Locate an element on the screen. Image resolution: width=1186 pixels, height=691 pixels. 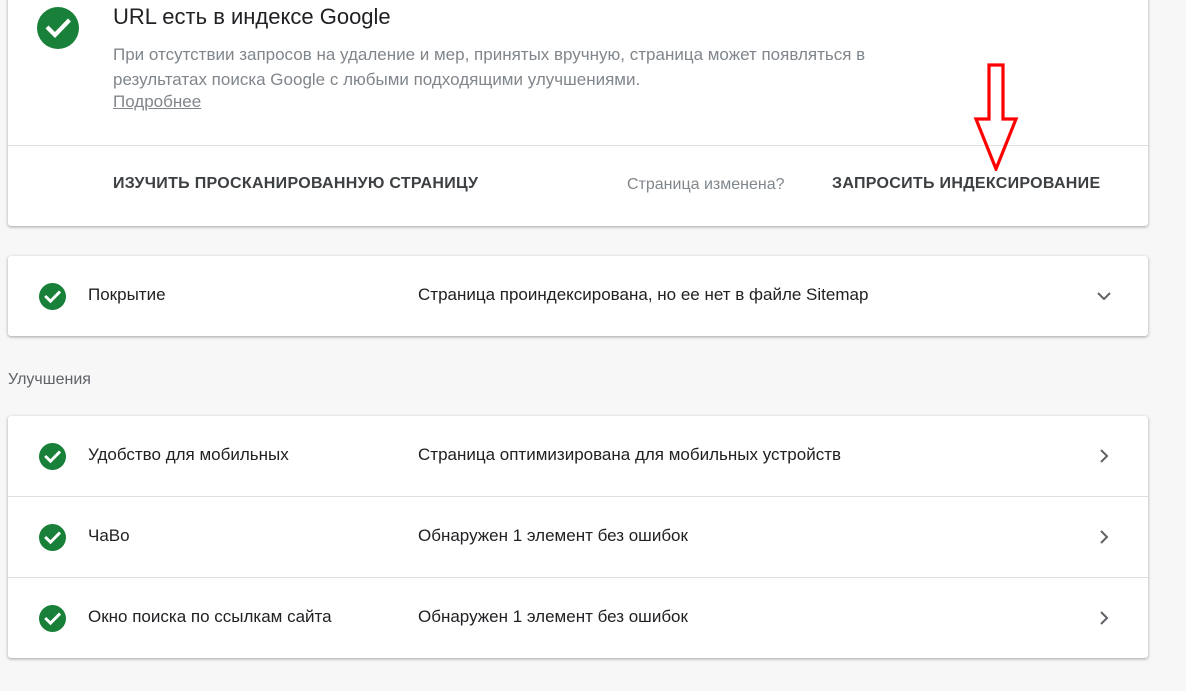
enhancements-heading: Улучшения is located at coordinates (49, 379).